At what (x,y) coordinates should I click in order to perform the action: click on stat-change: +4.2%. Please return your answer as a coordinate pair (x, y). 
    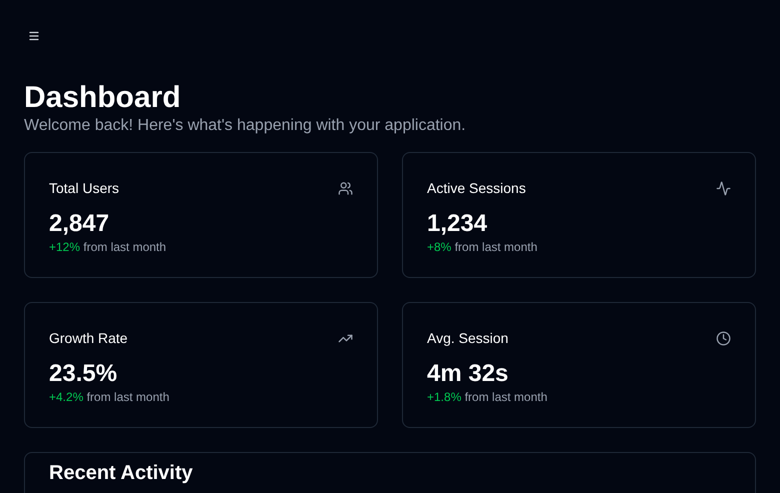
    Looking at the image, I should click on (66, 397).